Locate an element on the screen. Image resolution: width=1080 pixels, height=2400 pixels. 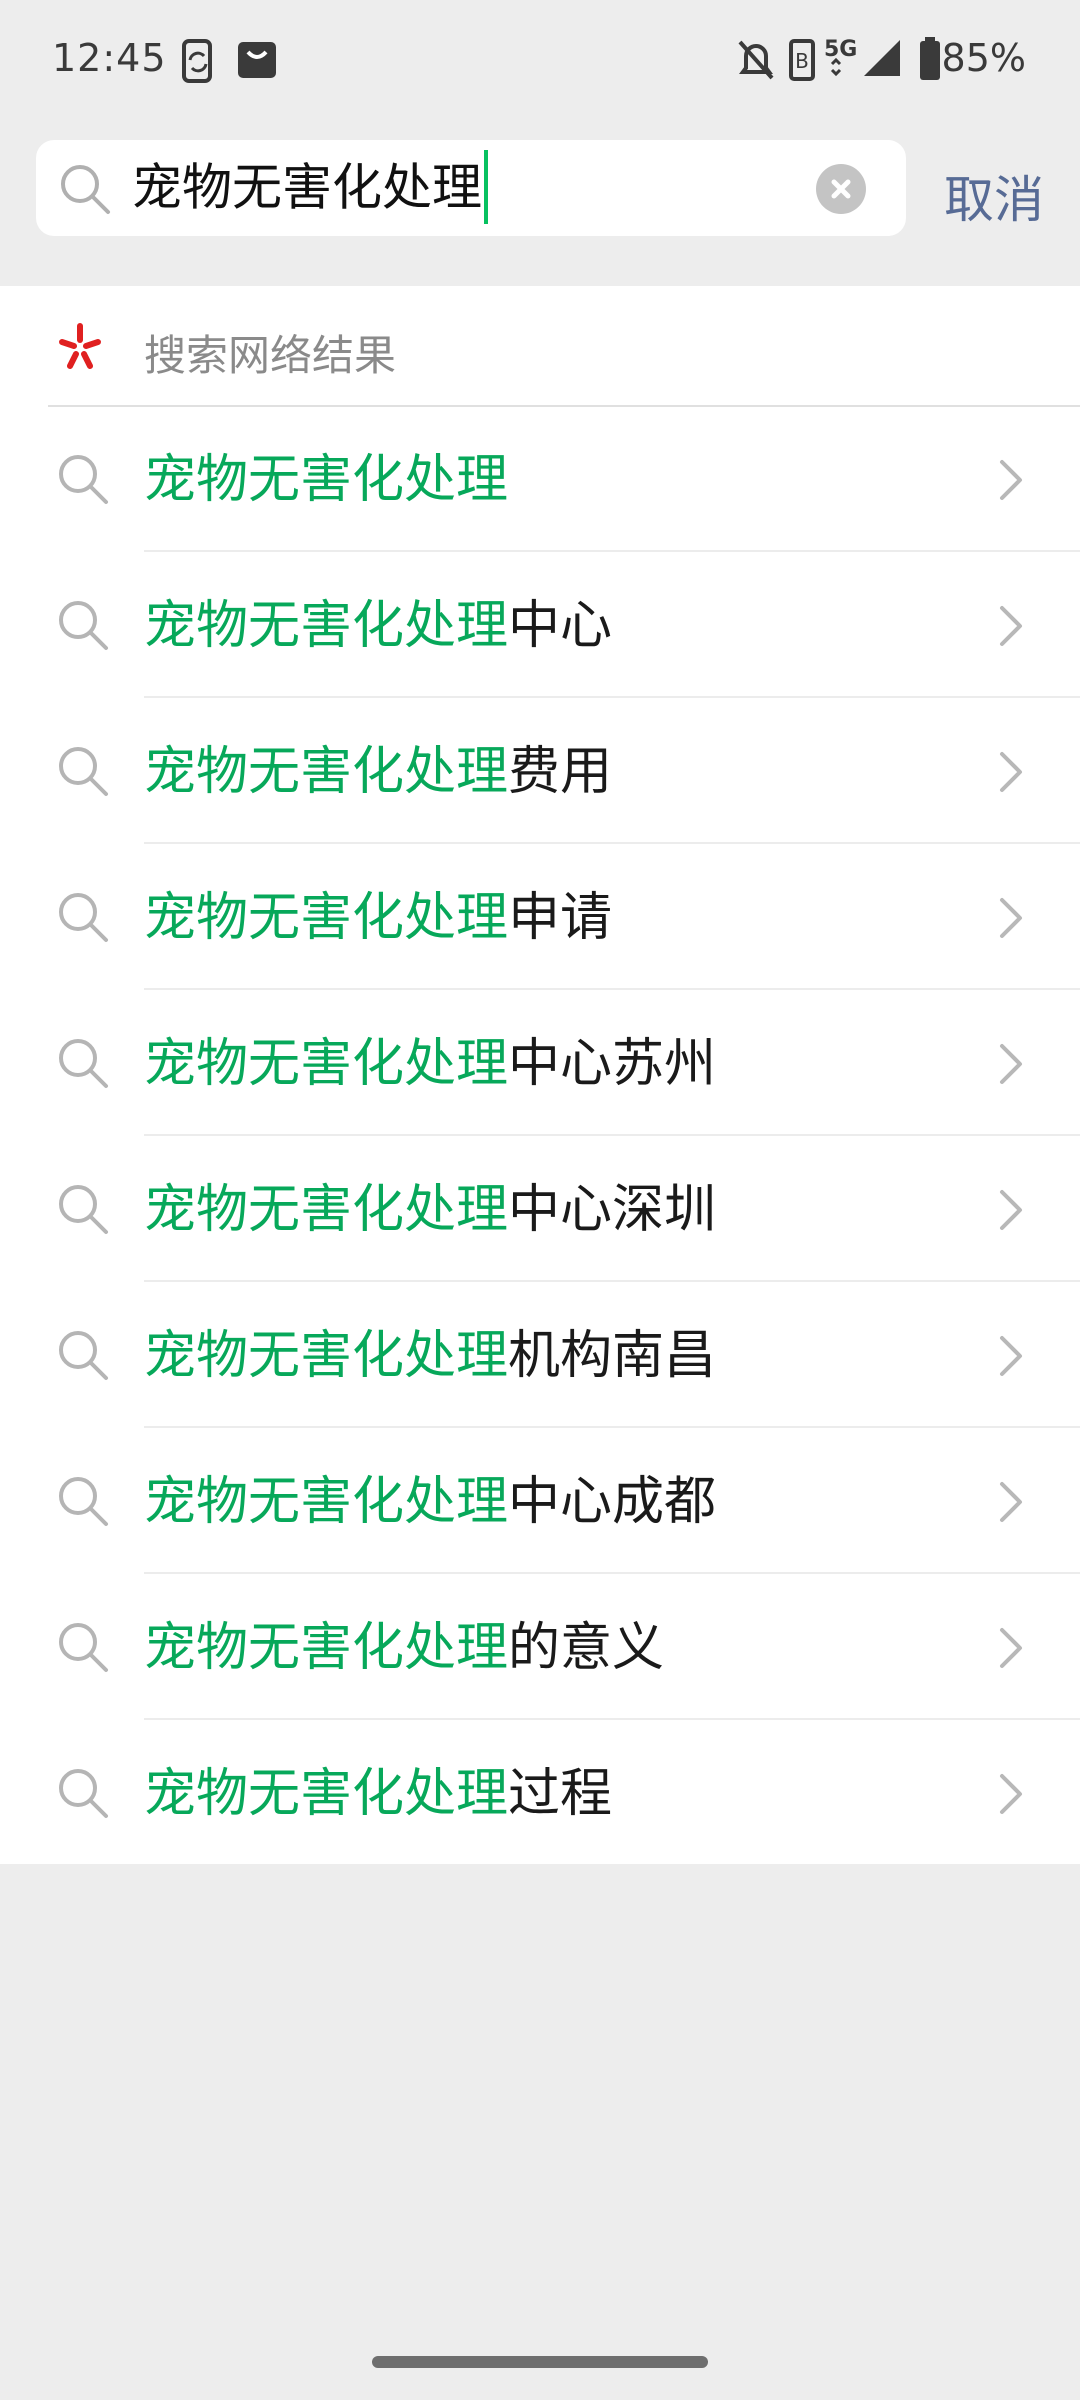
suggestion-text: 宠物无害化处理过程 is located at coordinates (378, 1794).